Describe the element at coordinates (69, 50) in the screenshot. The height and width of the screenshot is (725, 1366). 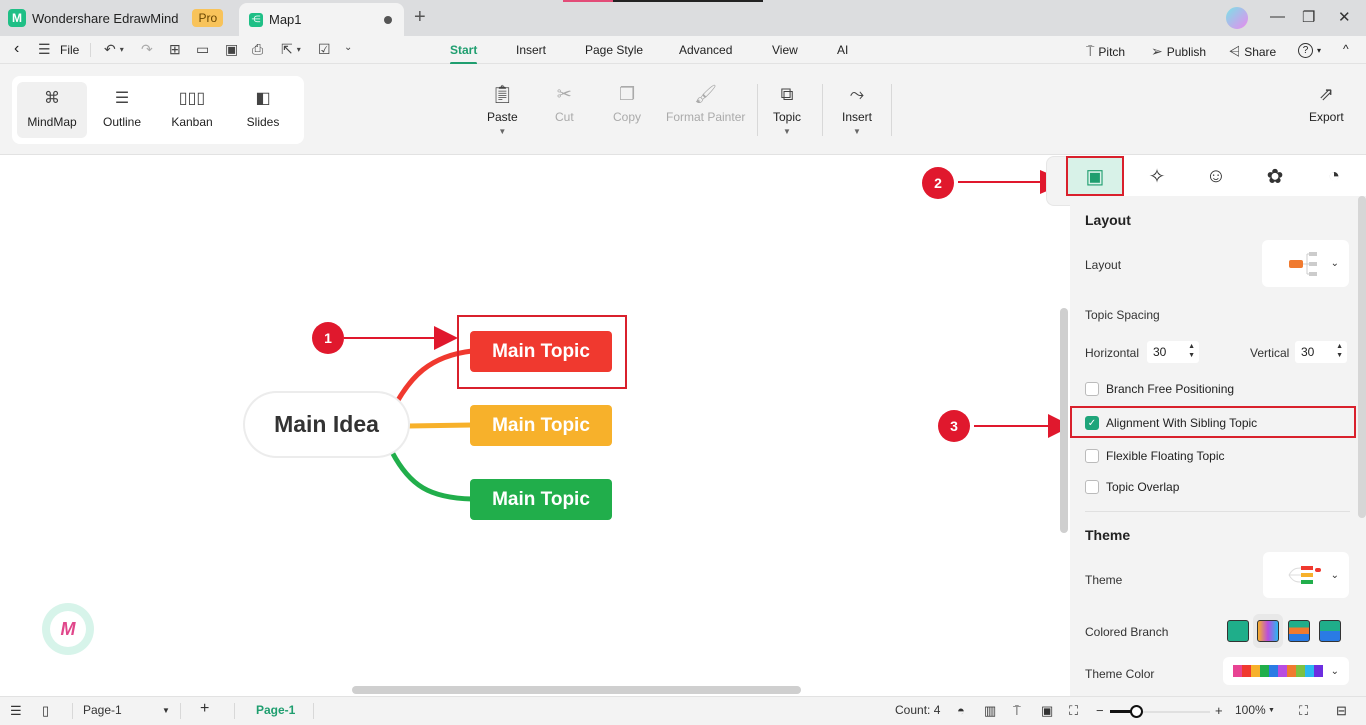
I see `file-menu: File` at that location.